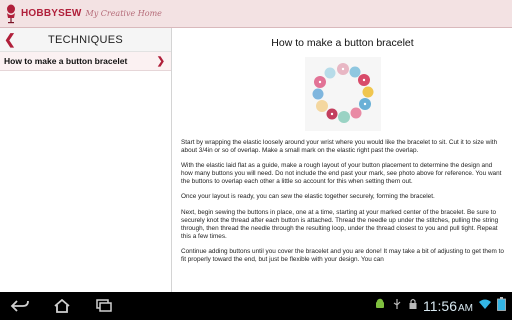  What do you see at coordinates (66, 61) in the screenshot?
I see `list-item-label: How to make a button bracelet` at bounding box center [66, 61].